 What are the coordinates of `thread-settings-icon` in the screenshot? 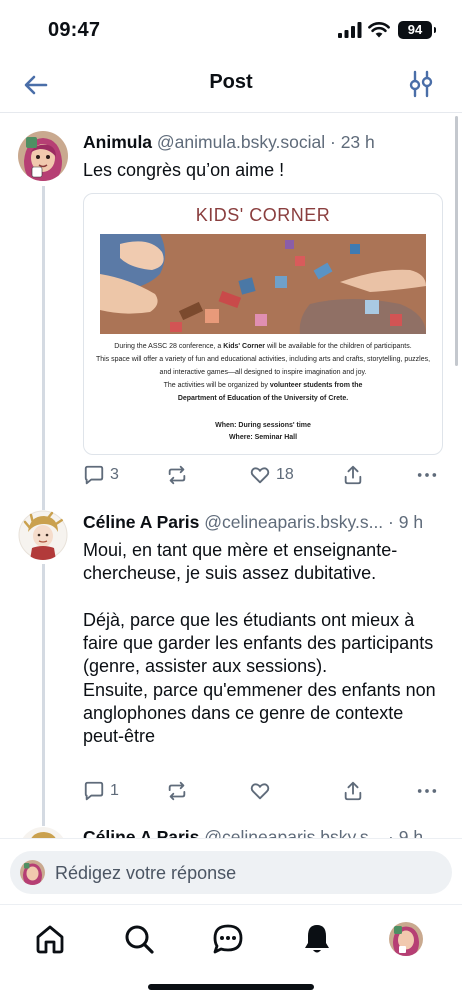 It's located at (421, 84).